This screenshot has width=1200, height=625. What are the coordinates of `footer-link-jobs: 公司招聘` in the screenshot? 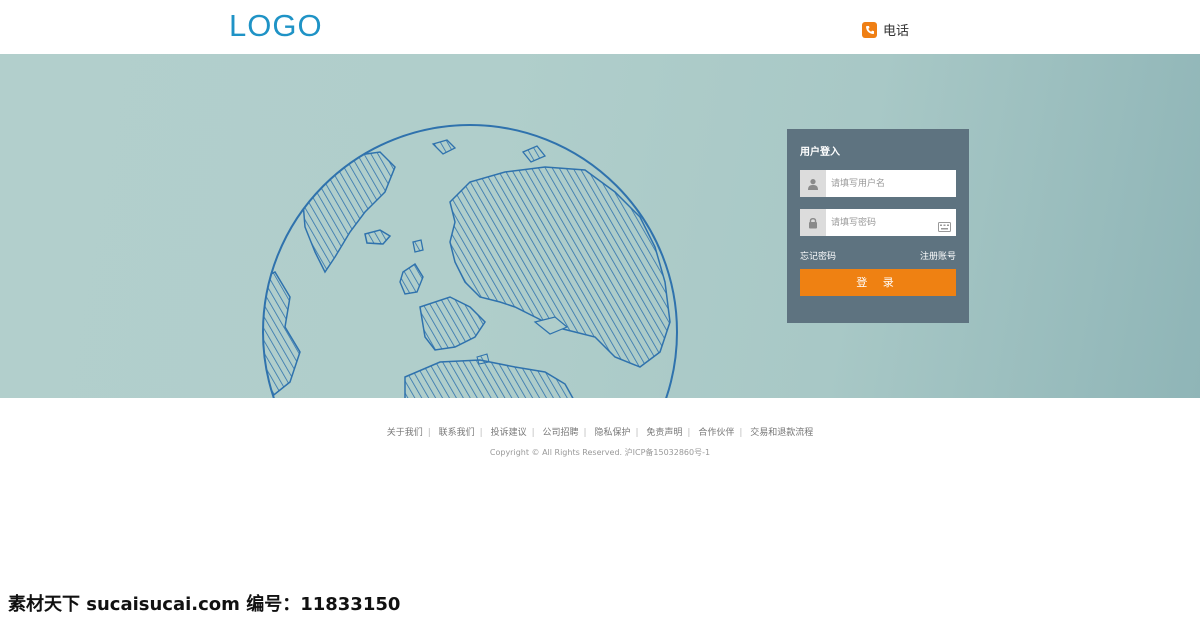 It's located at (561, 433).